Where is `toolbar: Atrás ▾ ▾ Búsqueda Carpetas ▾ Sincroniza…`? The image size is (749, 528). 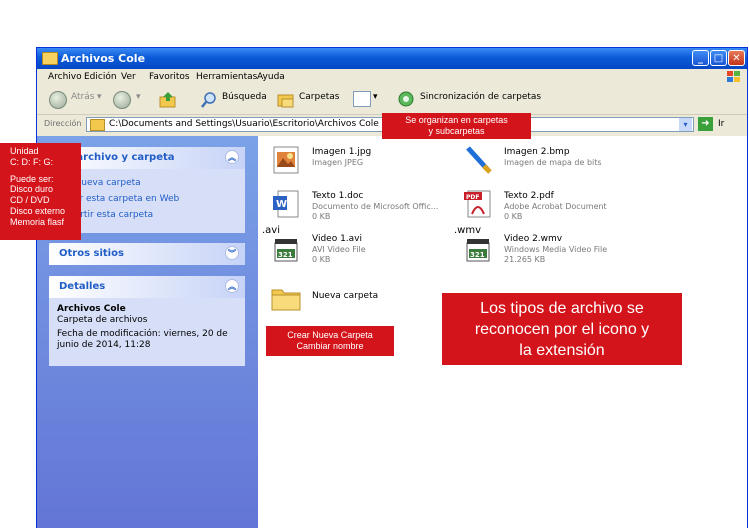
toolbar: Atrás ▾ ▾ Búsqueda Carpetas ▾ Sincroniza… is located at coordinates (392, 100).